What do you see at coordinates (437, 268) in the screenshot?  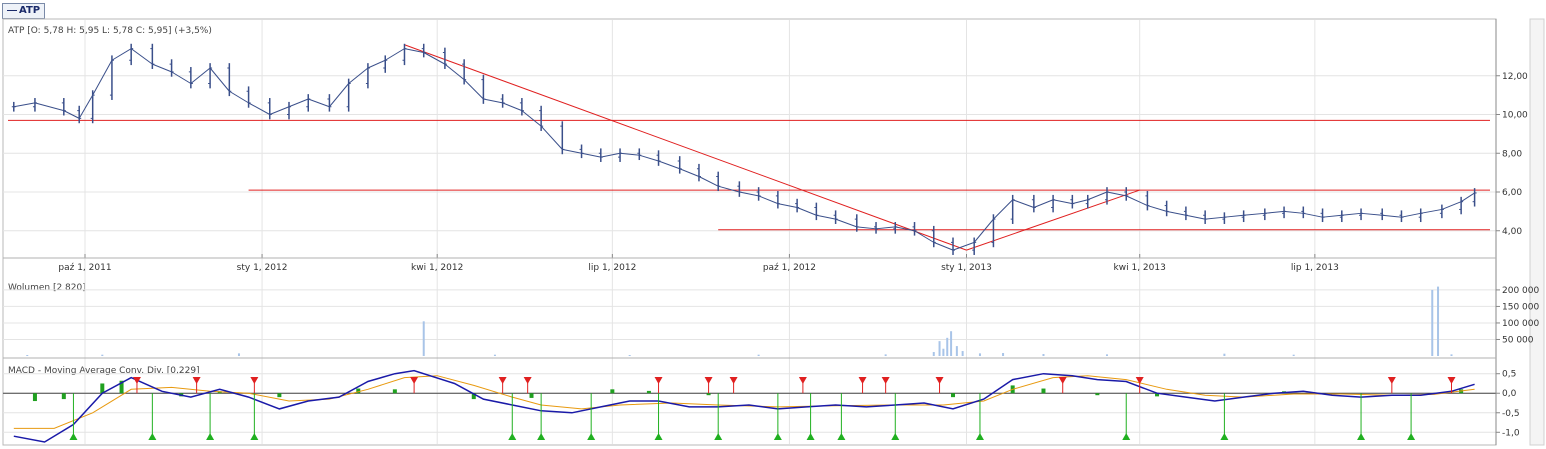 I see `x-tick-label: kwi 1, 2012` at bounding box center [437, 268].